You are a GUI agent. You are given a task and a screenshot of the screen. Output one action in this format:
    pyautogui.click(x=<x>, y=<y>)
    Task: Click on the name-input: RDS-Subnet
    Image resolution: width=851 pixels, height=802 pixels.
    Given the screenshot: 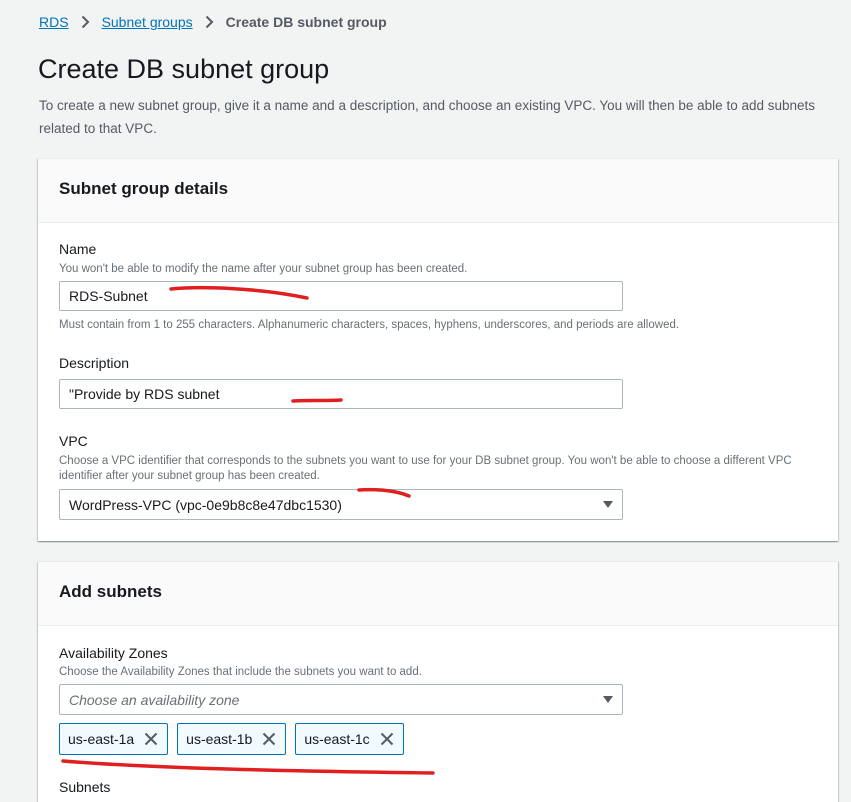 What is the action you would take?
    pyautogui.click(x=341, y=296)
    